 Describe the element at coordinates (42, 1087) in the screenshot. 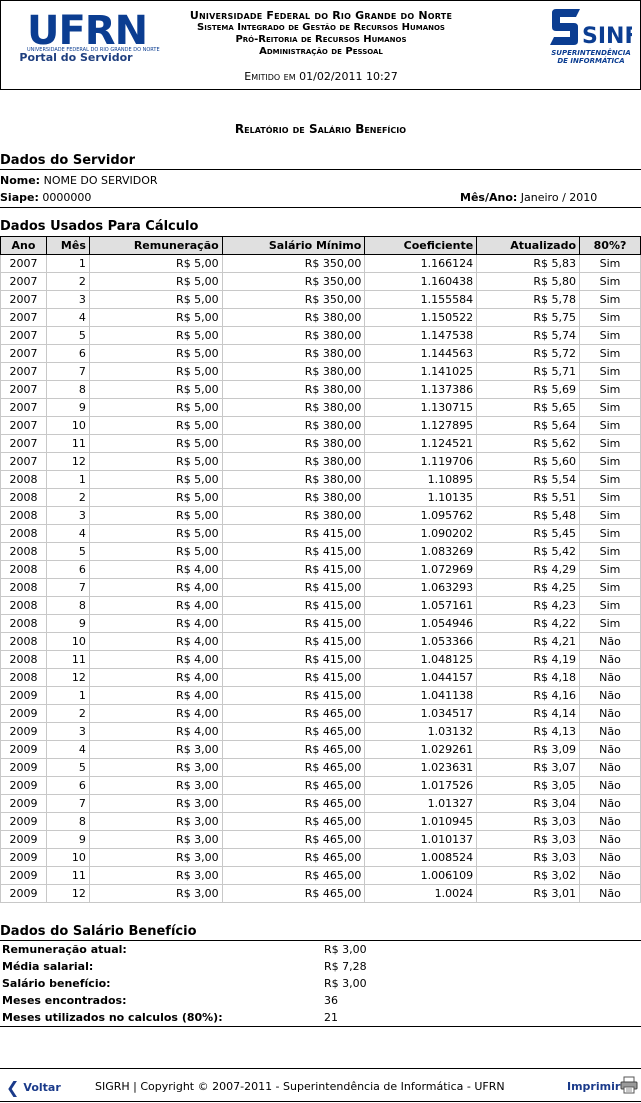

I see `back-label: Voltar` at that location.